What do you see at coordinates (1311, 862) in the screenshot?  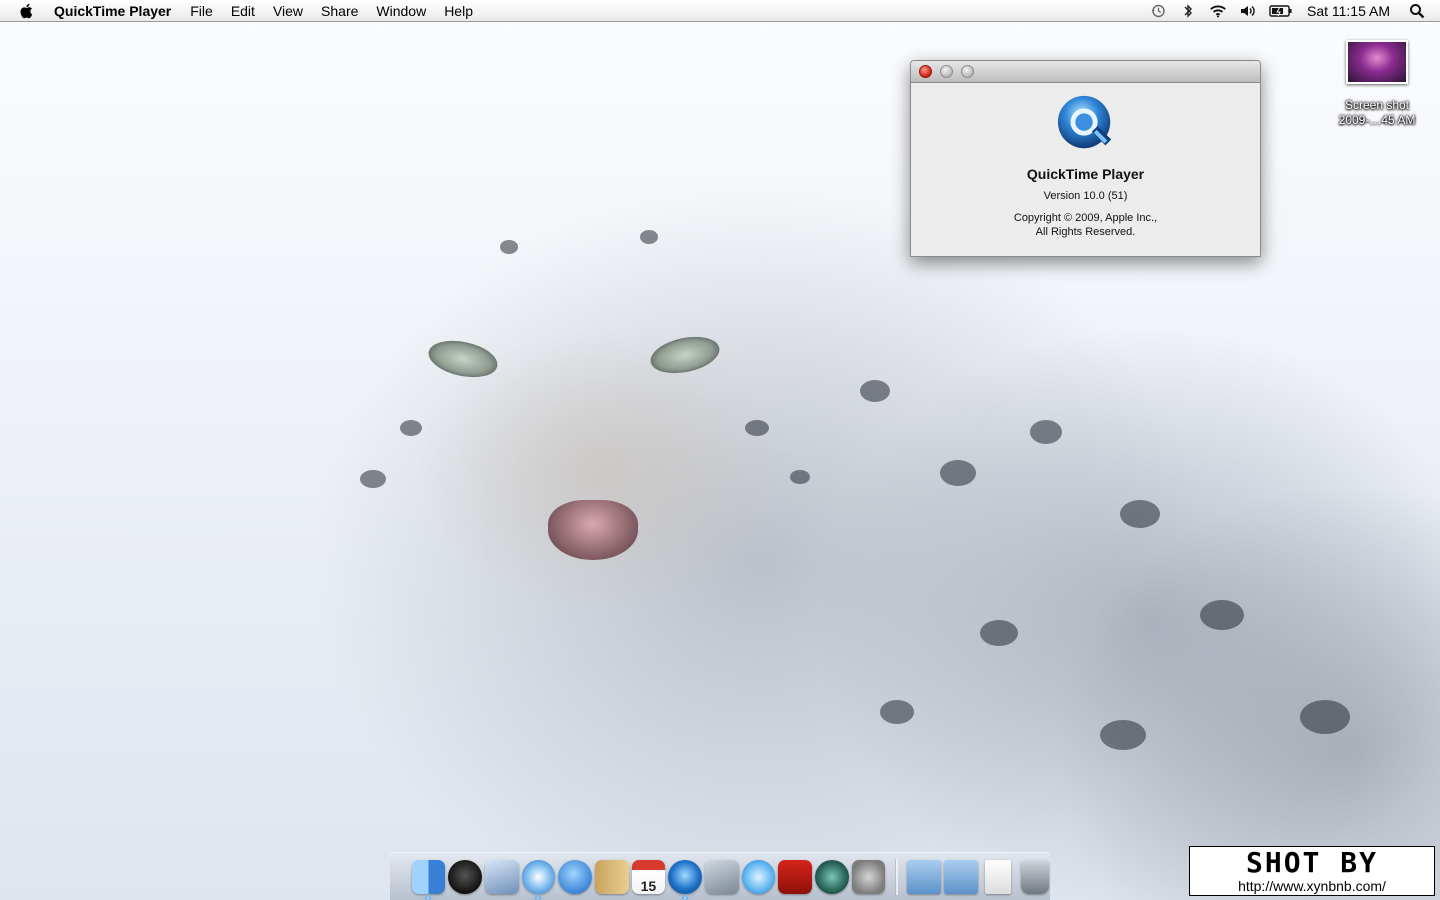 I see `watermark-title: SHOT BY` at bounding box center [1311, 862].